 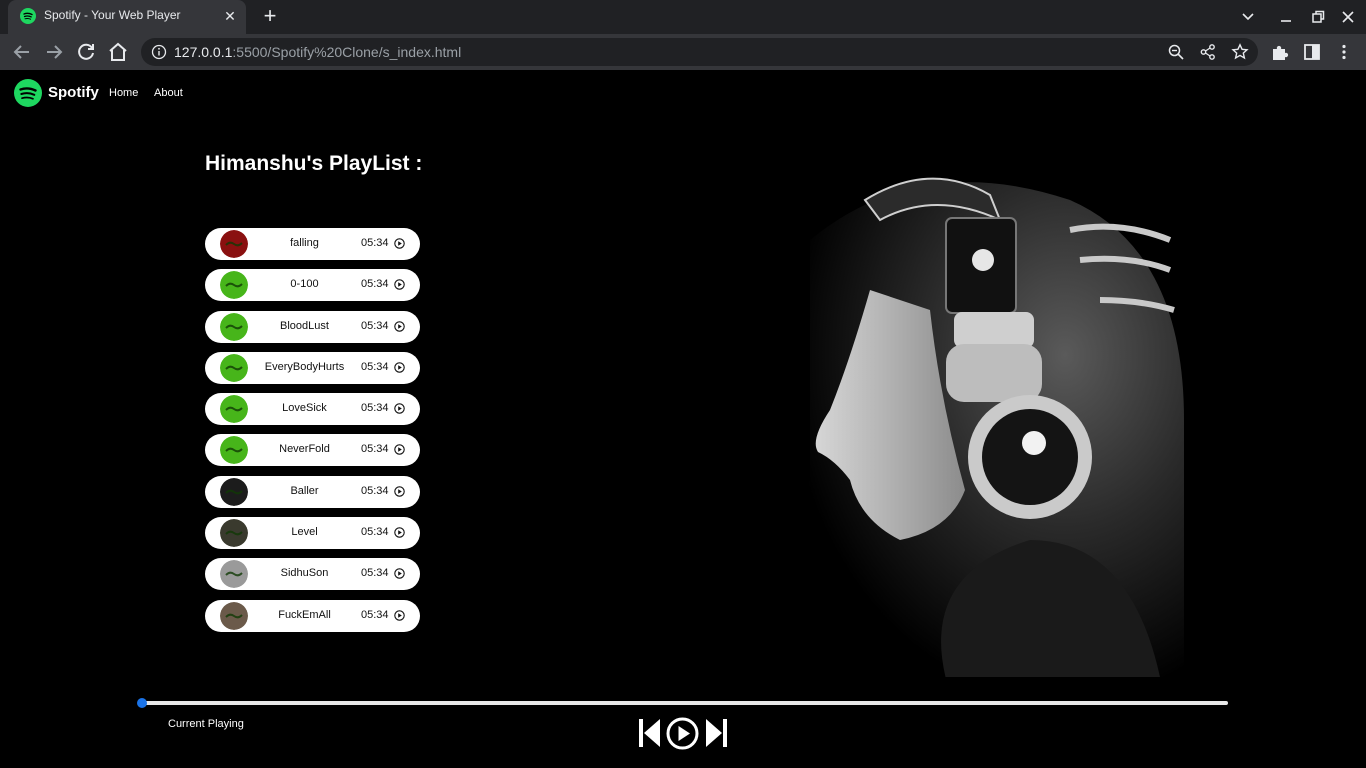 What do you see at coordinates (1280, 52) in the screenshot?
I see `extensions-puzzle-icon` at bounding box center [1280, 52].